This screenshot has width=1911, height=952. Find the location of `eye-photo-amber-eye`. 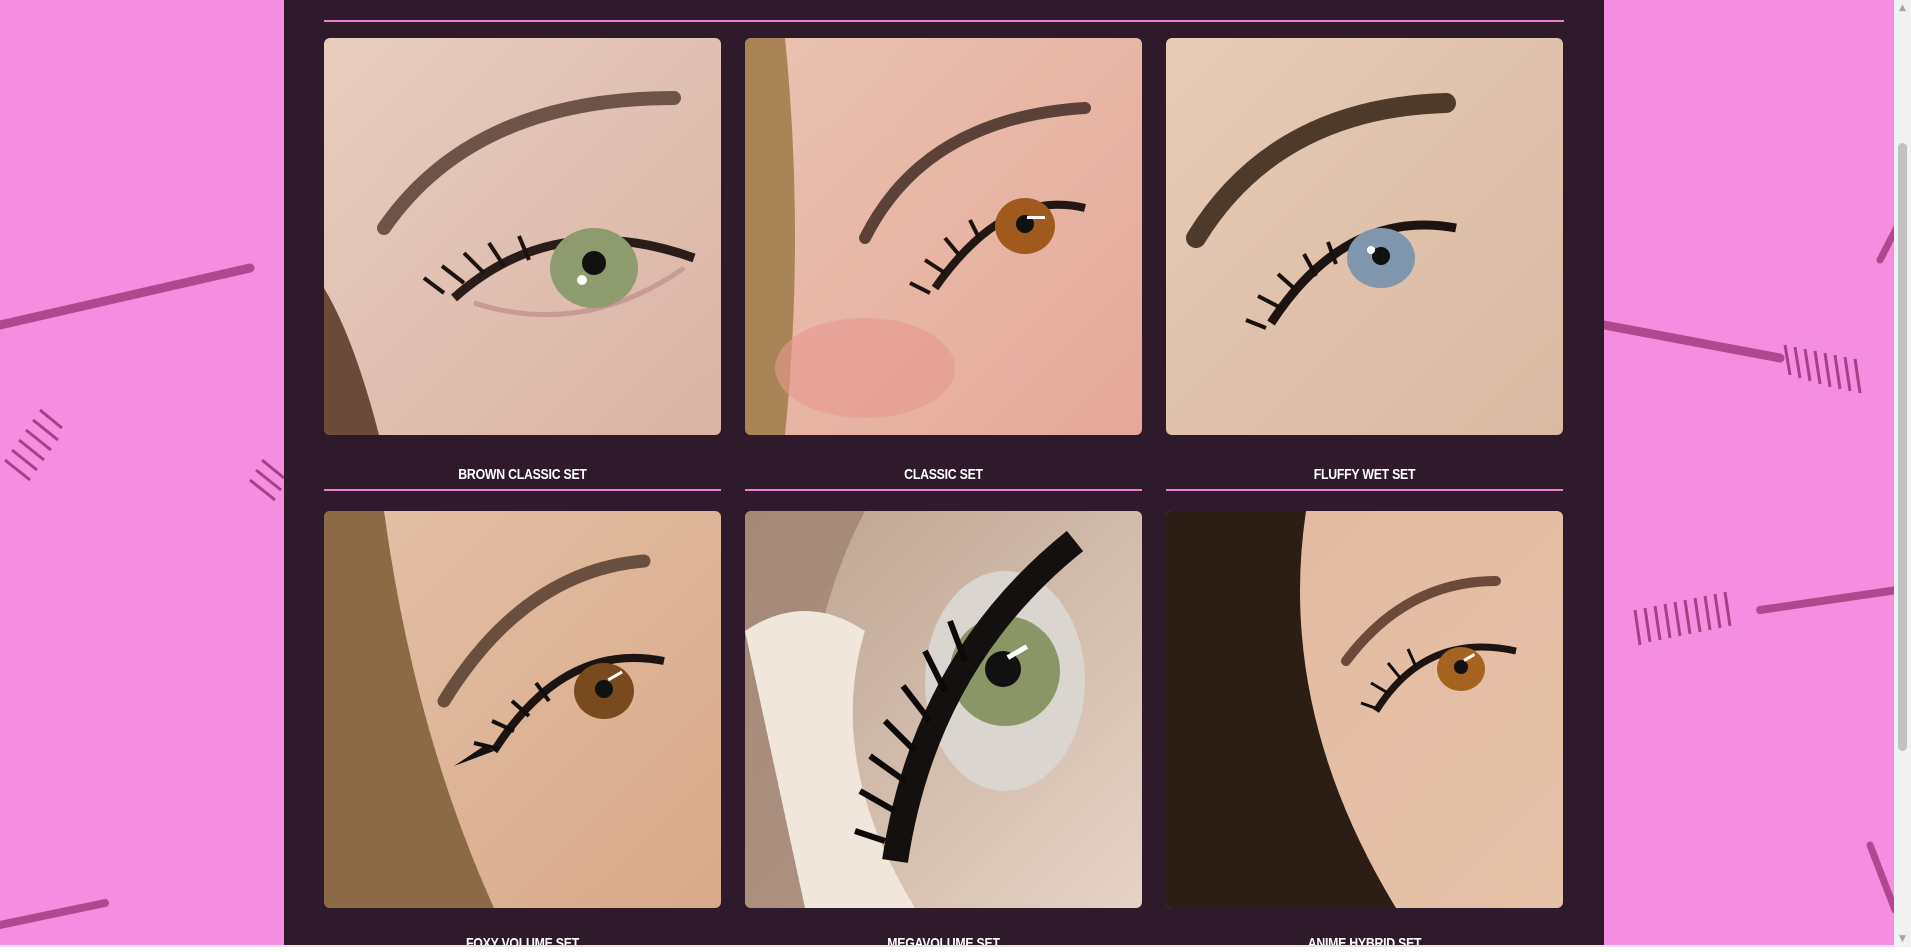

eye-photo-amber-eye is located at coordinates (943, 236).